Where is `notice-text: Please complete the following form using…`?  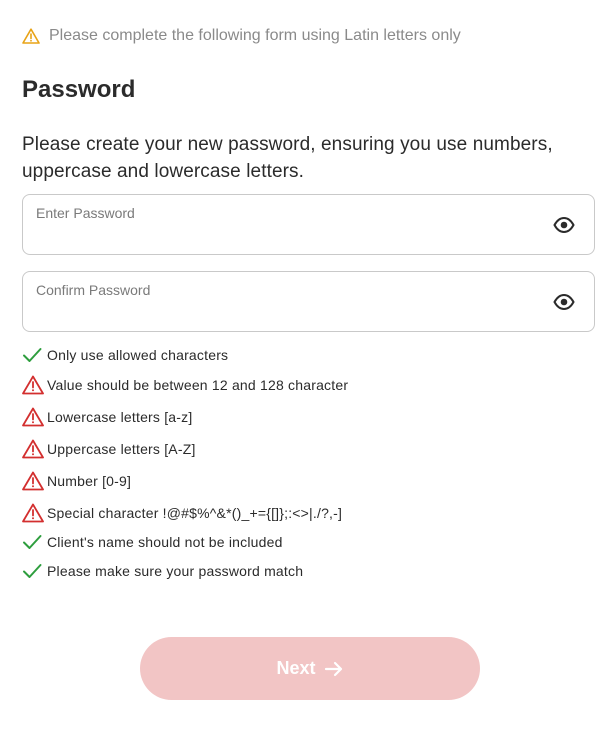 notice-text: Please complete the following form using… is located at coordinates (255, 35).